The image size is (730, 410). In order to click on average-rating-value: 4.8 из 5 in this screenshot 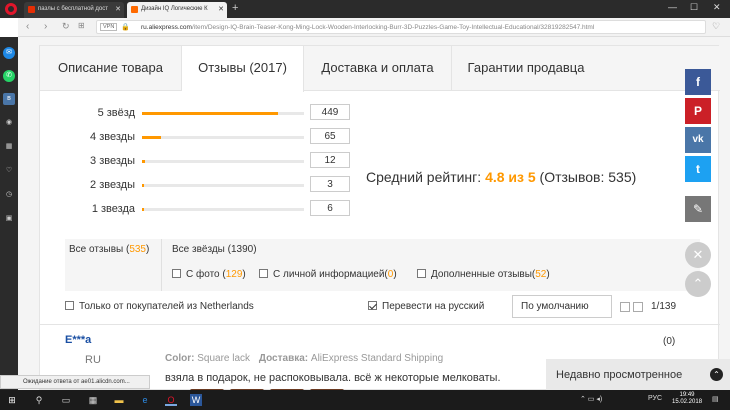, I will do `click(510, 177)`.